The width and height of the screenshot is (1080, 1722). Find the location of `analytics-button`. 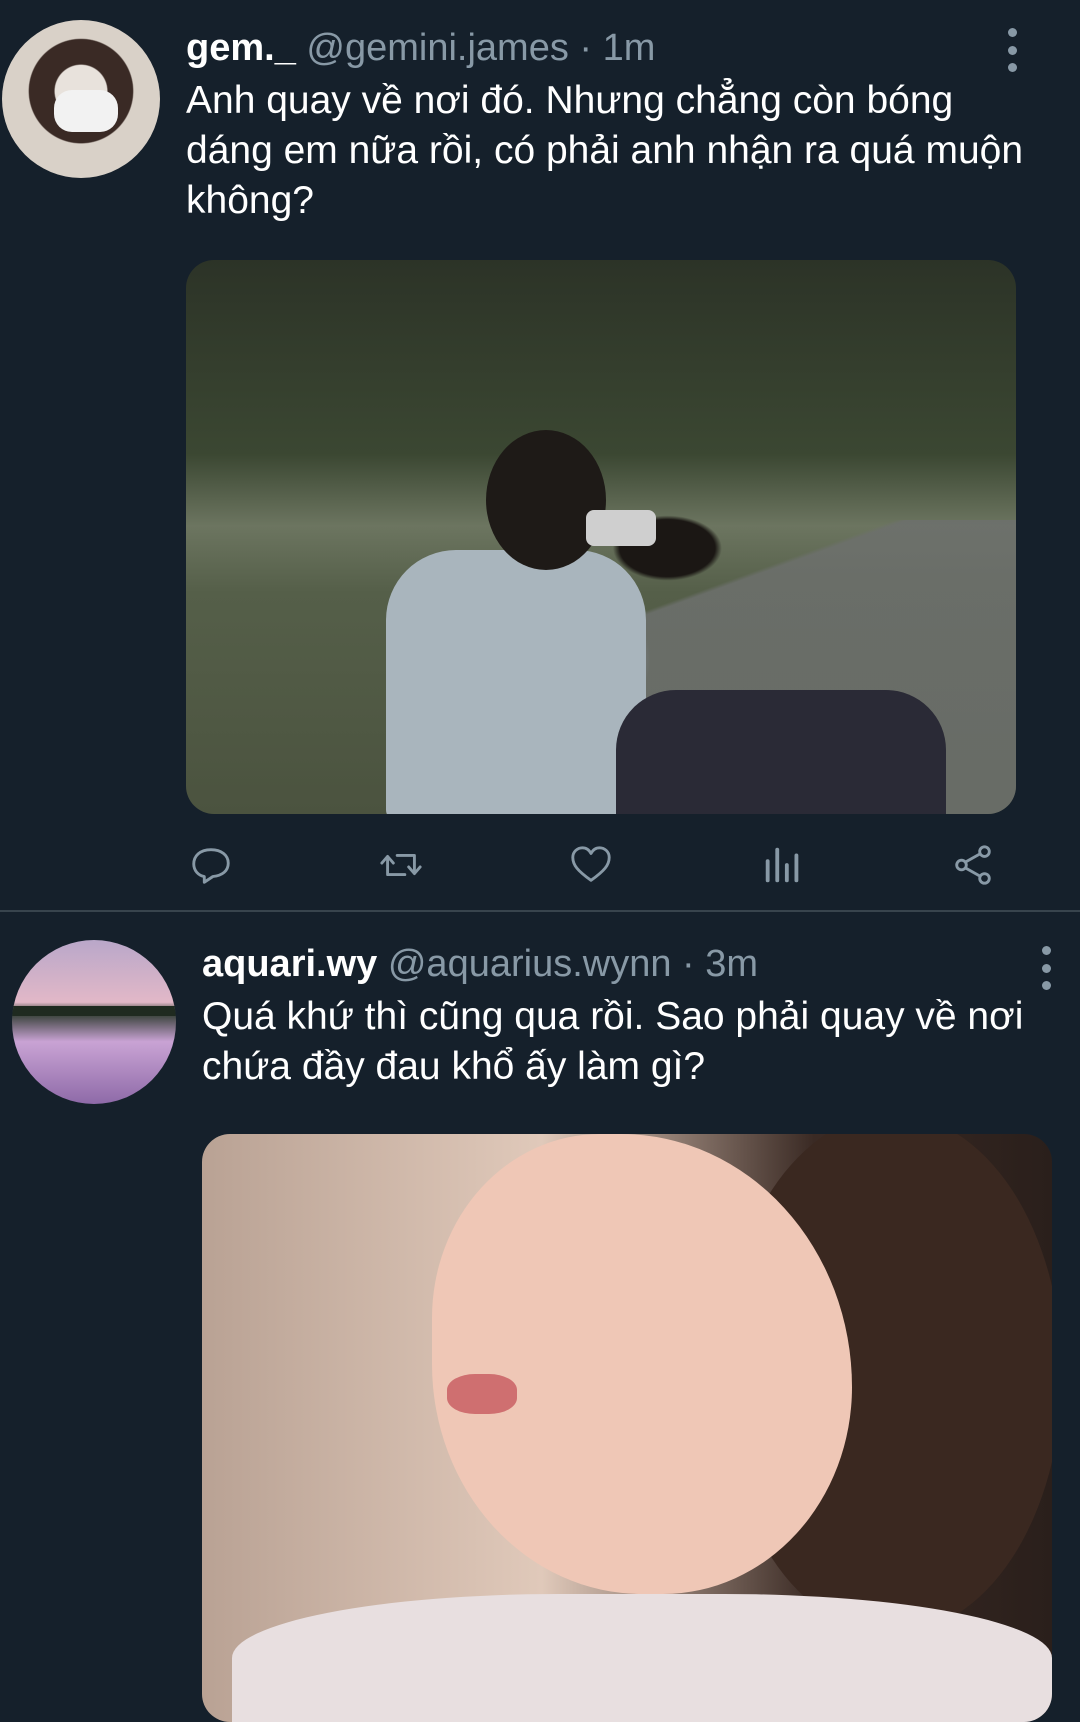

analytics-button is located at coordinates (783, 865).